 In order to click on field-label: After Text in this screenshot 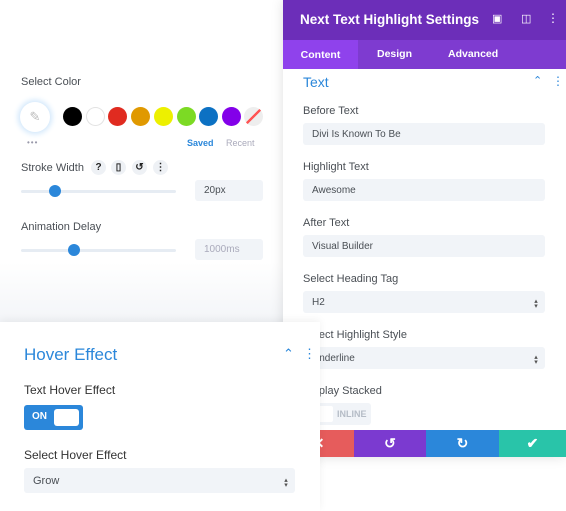, I will do `click(326, 223)`.